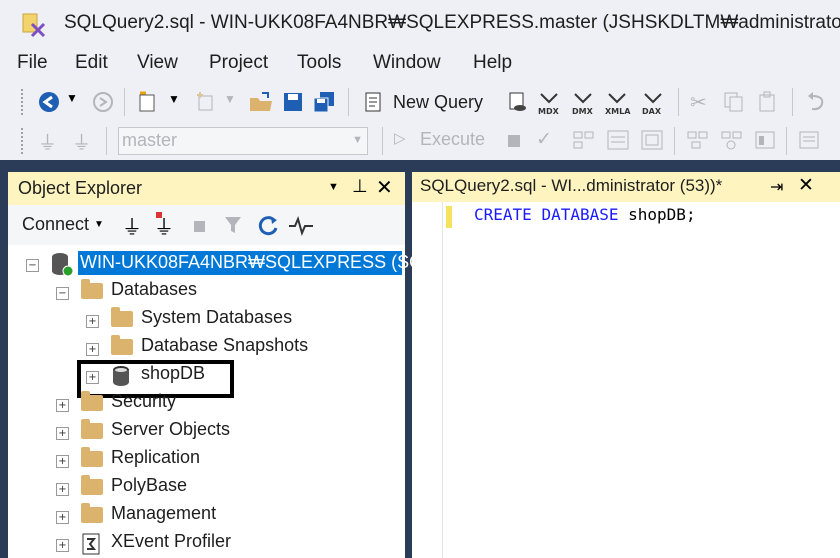  What do you see at coordinates (34, 25) in the screenshot?
I see `ssms-logo-icon` at bounding box center [34, 25].